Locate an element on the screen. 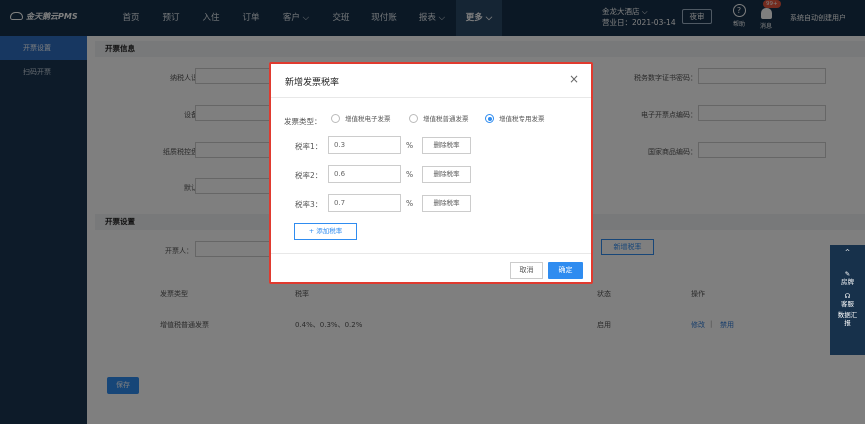 Image resolution: width=865 pixels, height=424 pixels. rate-1-input: 0.3 is located at coordinates (364, 145).